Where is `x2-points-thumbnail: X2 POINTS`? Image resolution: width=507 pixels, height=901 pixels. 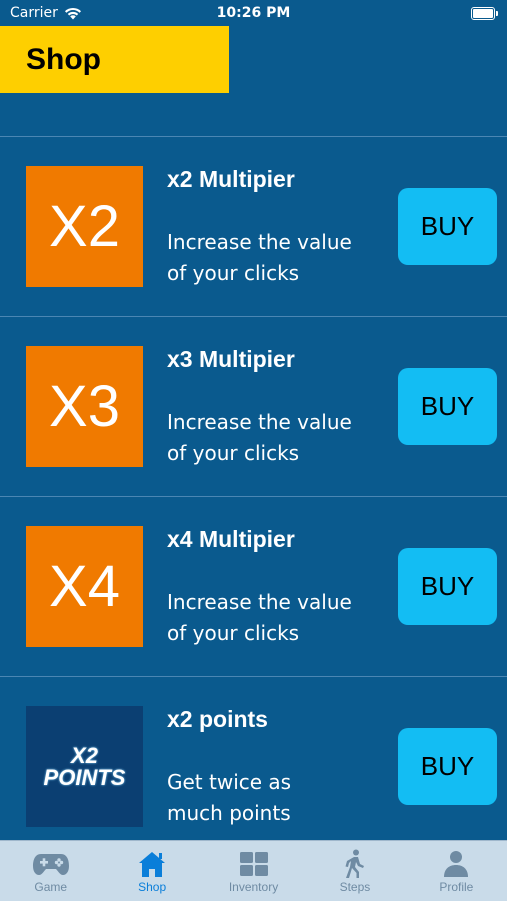
x2-points-thumbnail: X2 POINTS is located at coordinates (84, 766).